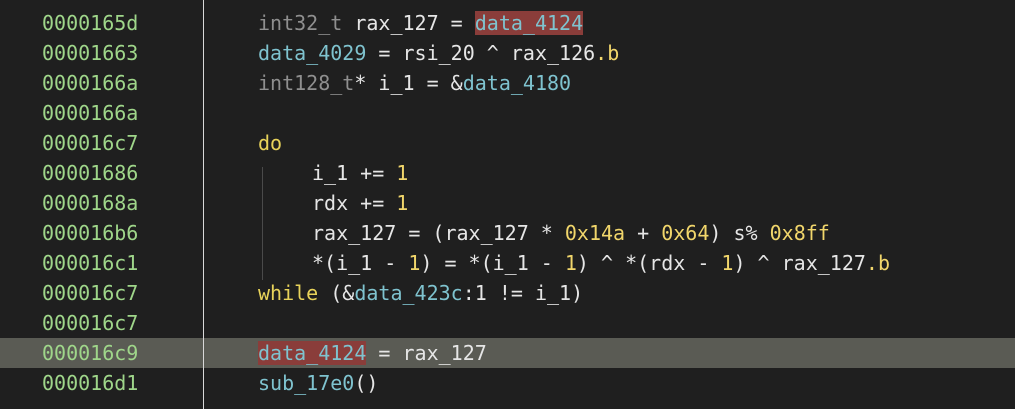 This screenshot has height=409, width=1015. I want to click on code-text: do, so click(270, 143).